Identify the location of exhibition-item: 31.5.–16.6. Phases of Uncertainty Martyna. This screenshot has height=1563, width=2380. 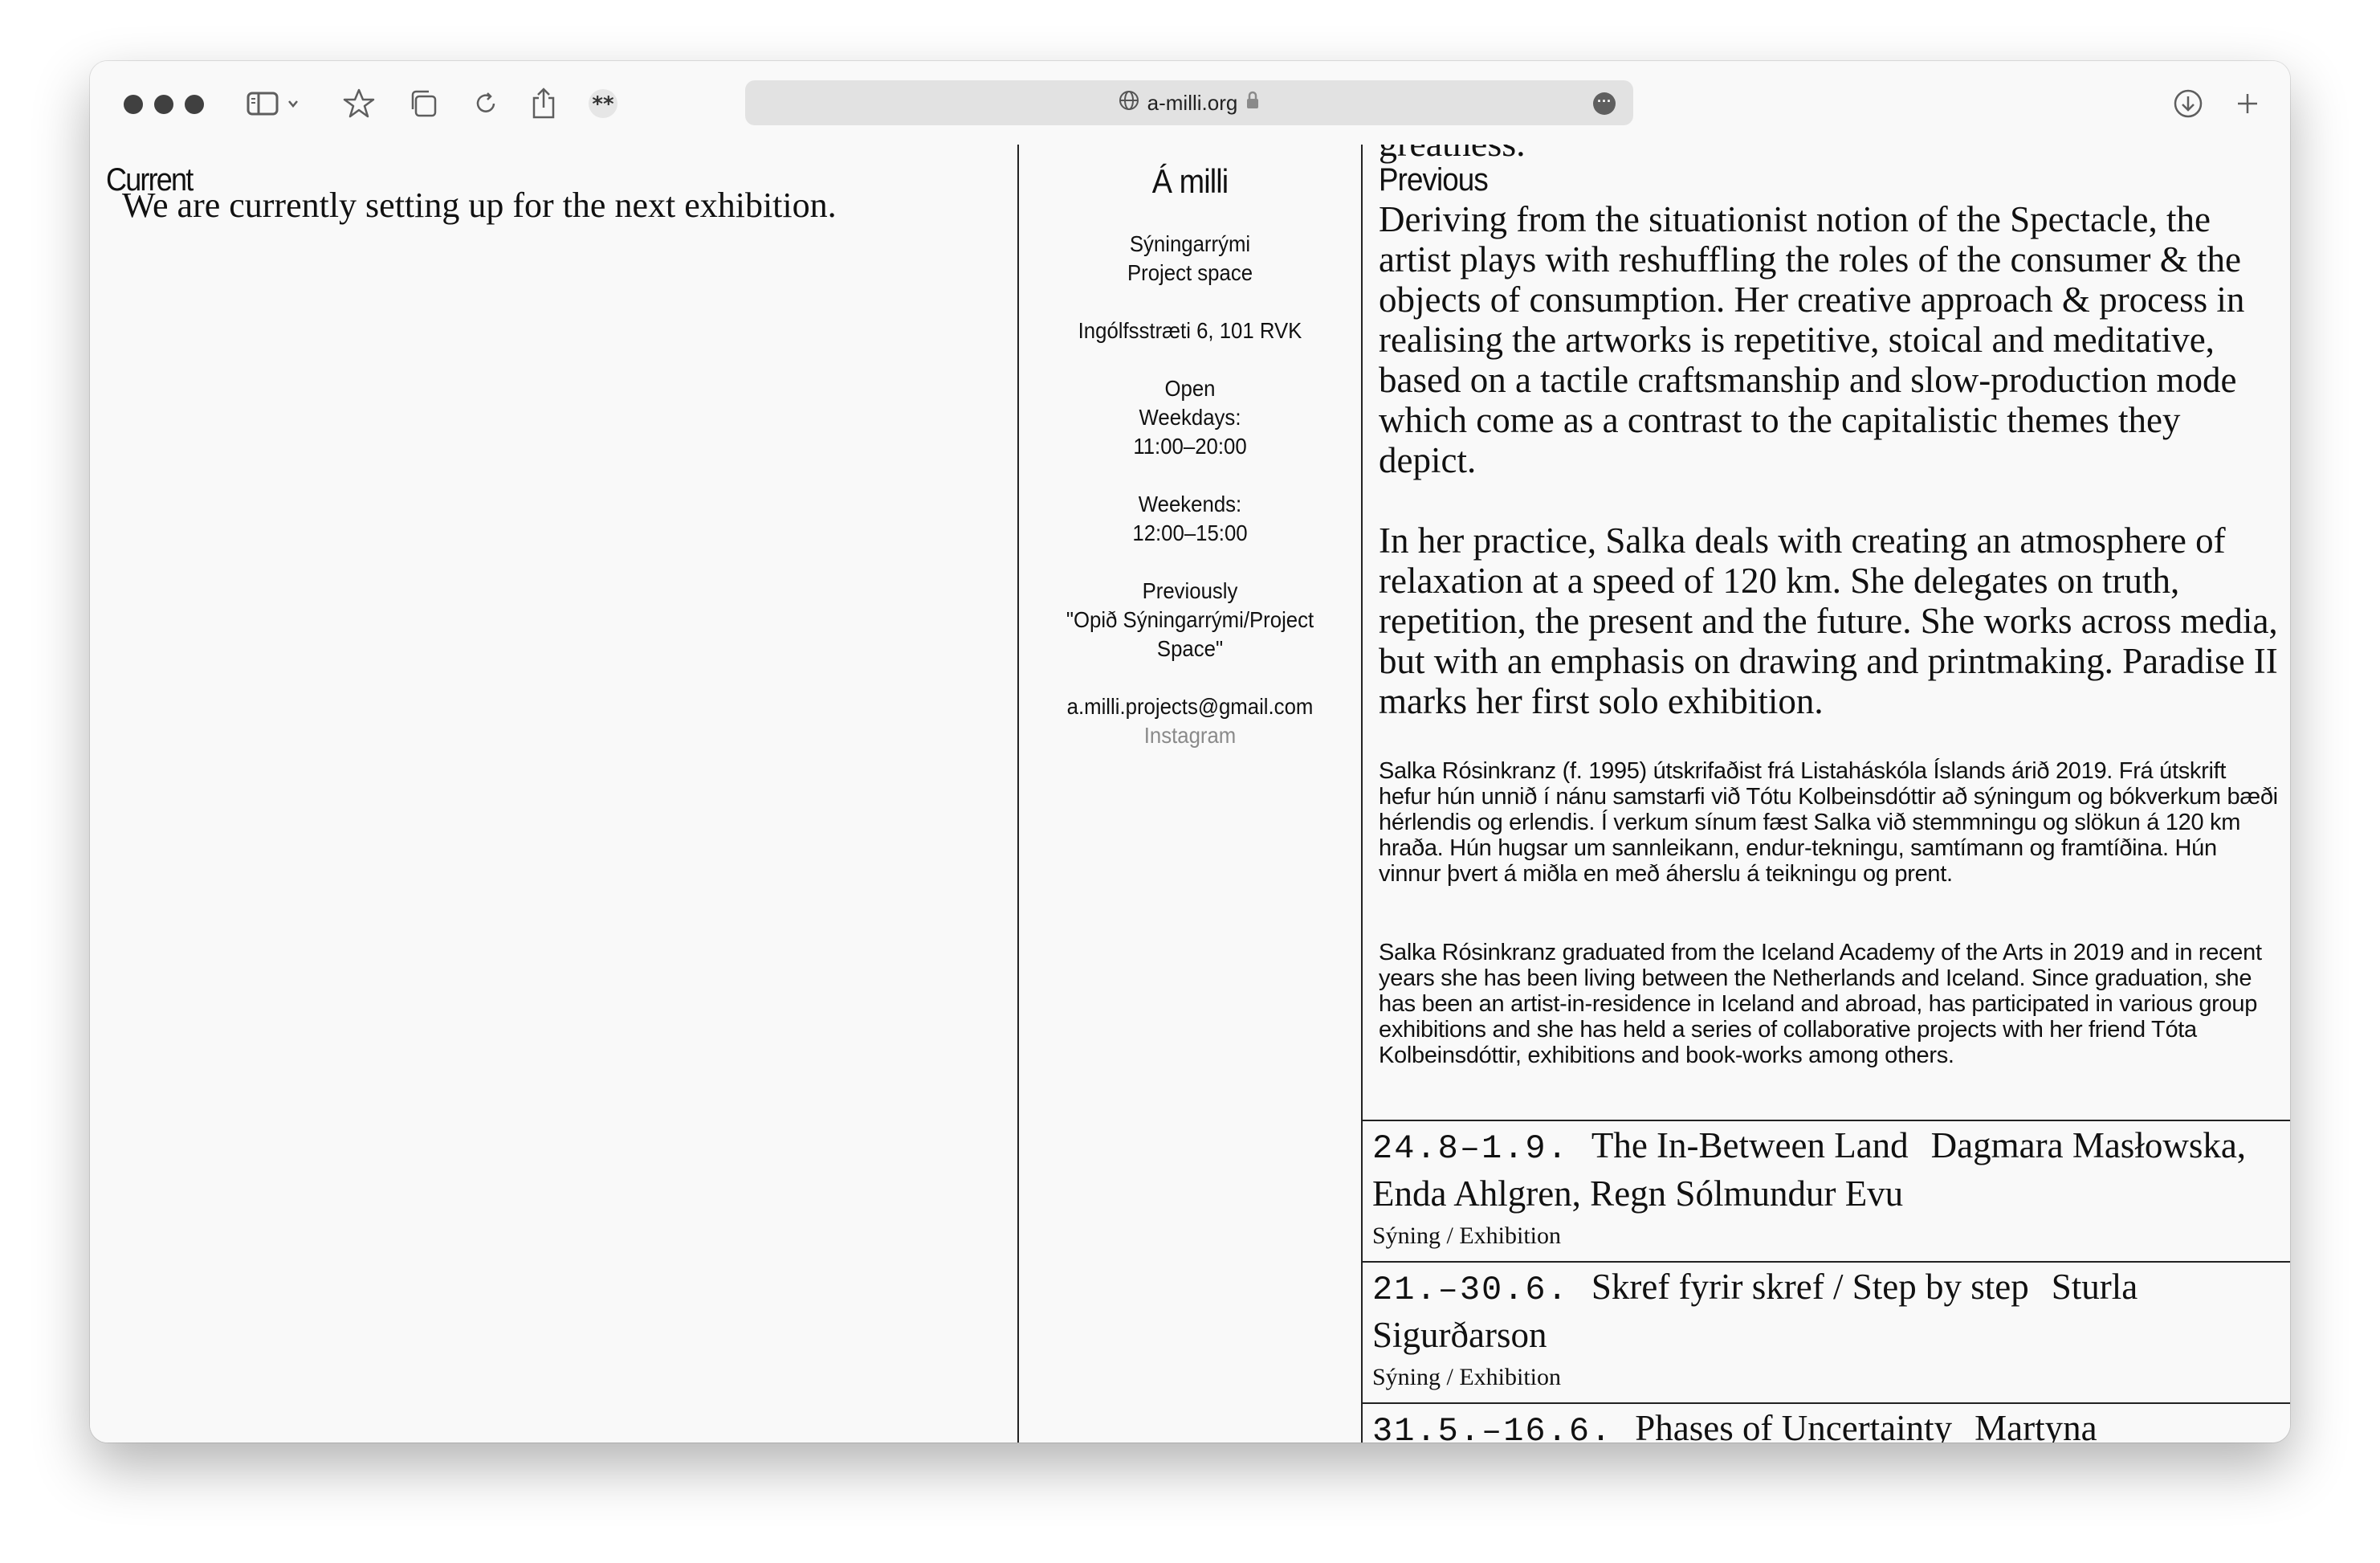
(1827, 1422).